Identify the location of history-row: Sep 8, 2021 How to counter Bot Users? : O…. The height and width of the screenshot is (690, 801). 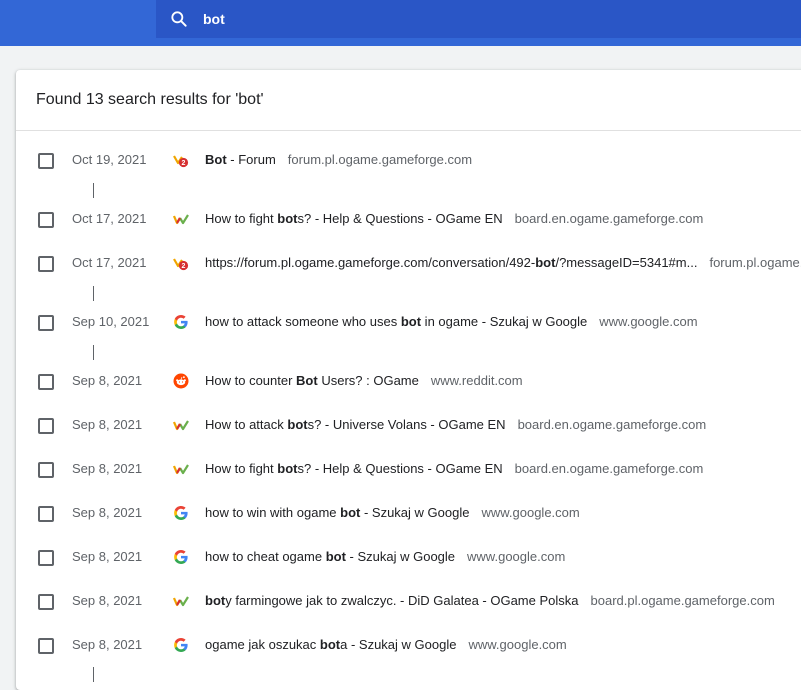
(408, 381).